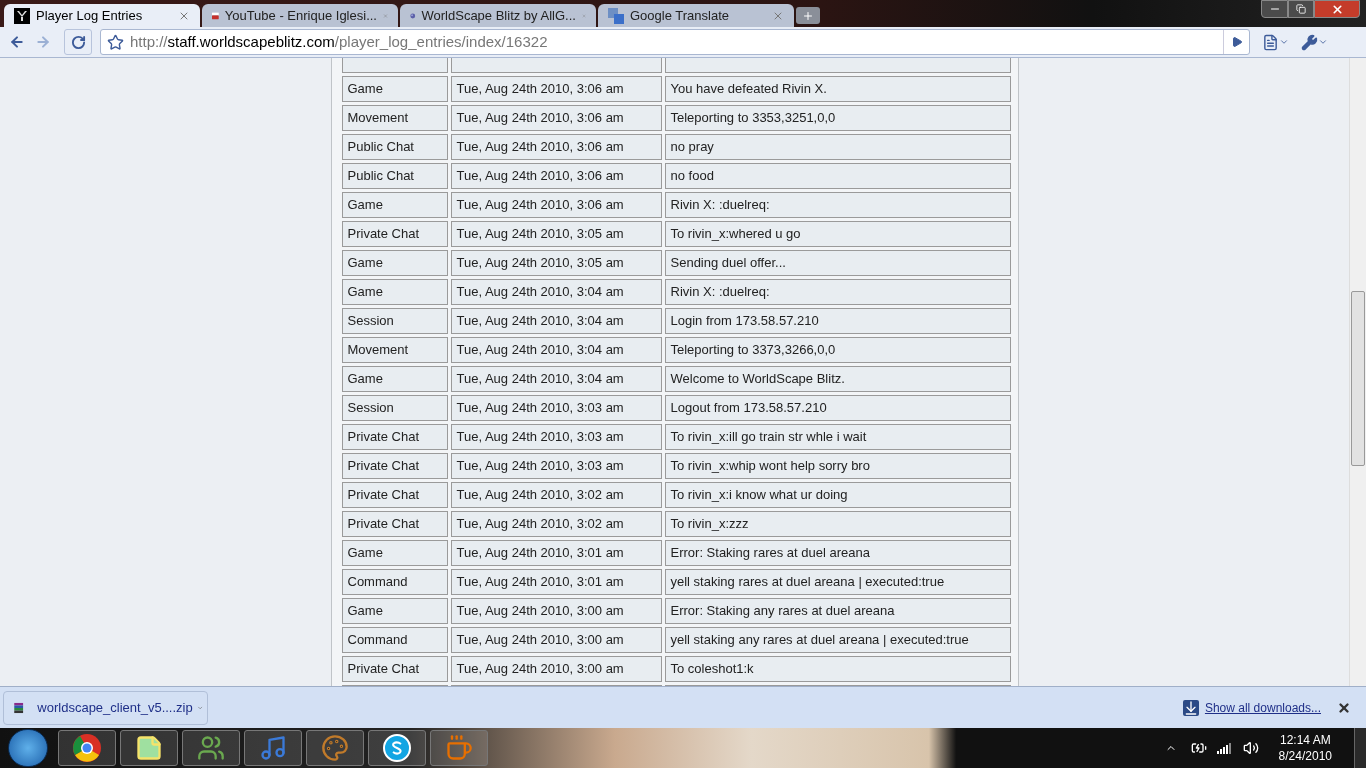  What do you see at coordinates (837, 176) in the screenshot?
I see `table-cell: no food` at bounding box center [837, 176].